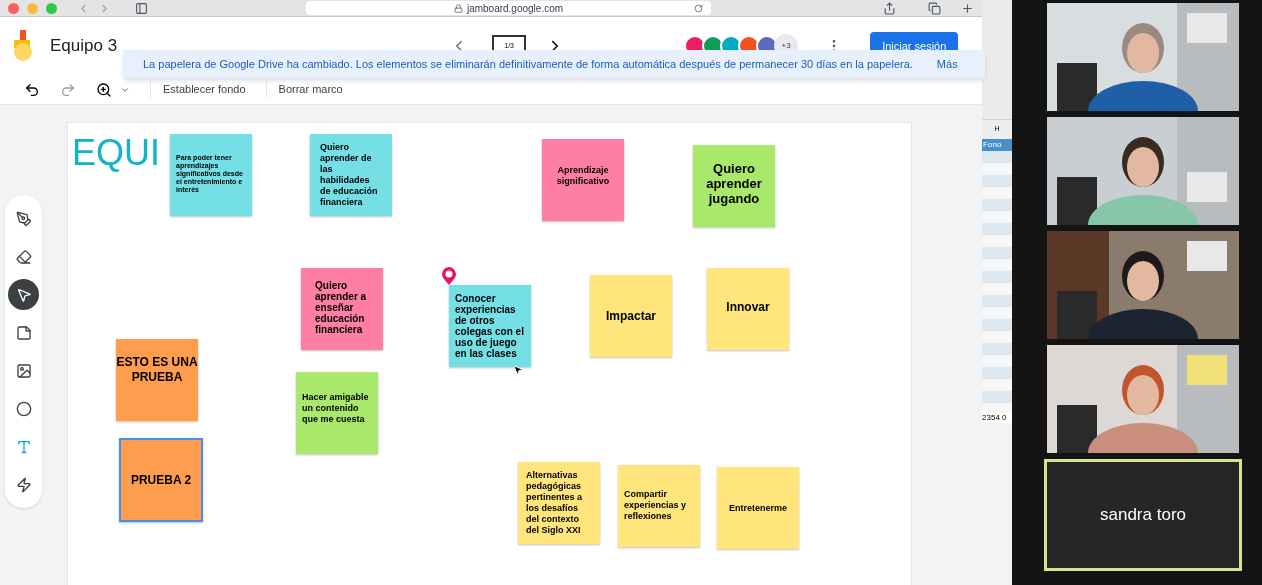 The height and width of the screenshot is (585, 1262). What do you see at coordinates (758, 508) in the screenshot?
I see `sticky-note: Entretenerme` at bounding box center [758, 508].